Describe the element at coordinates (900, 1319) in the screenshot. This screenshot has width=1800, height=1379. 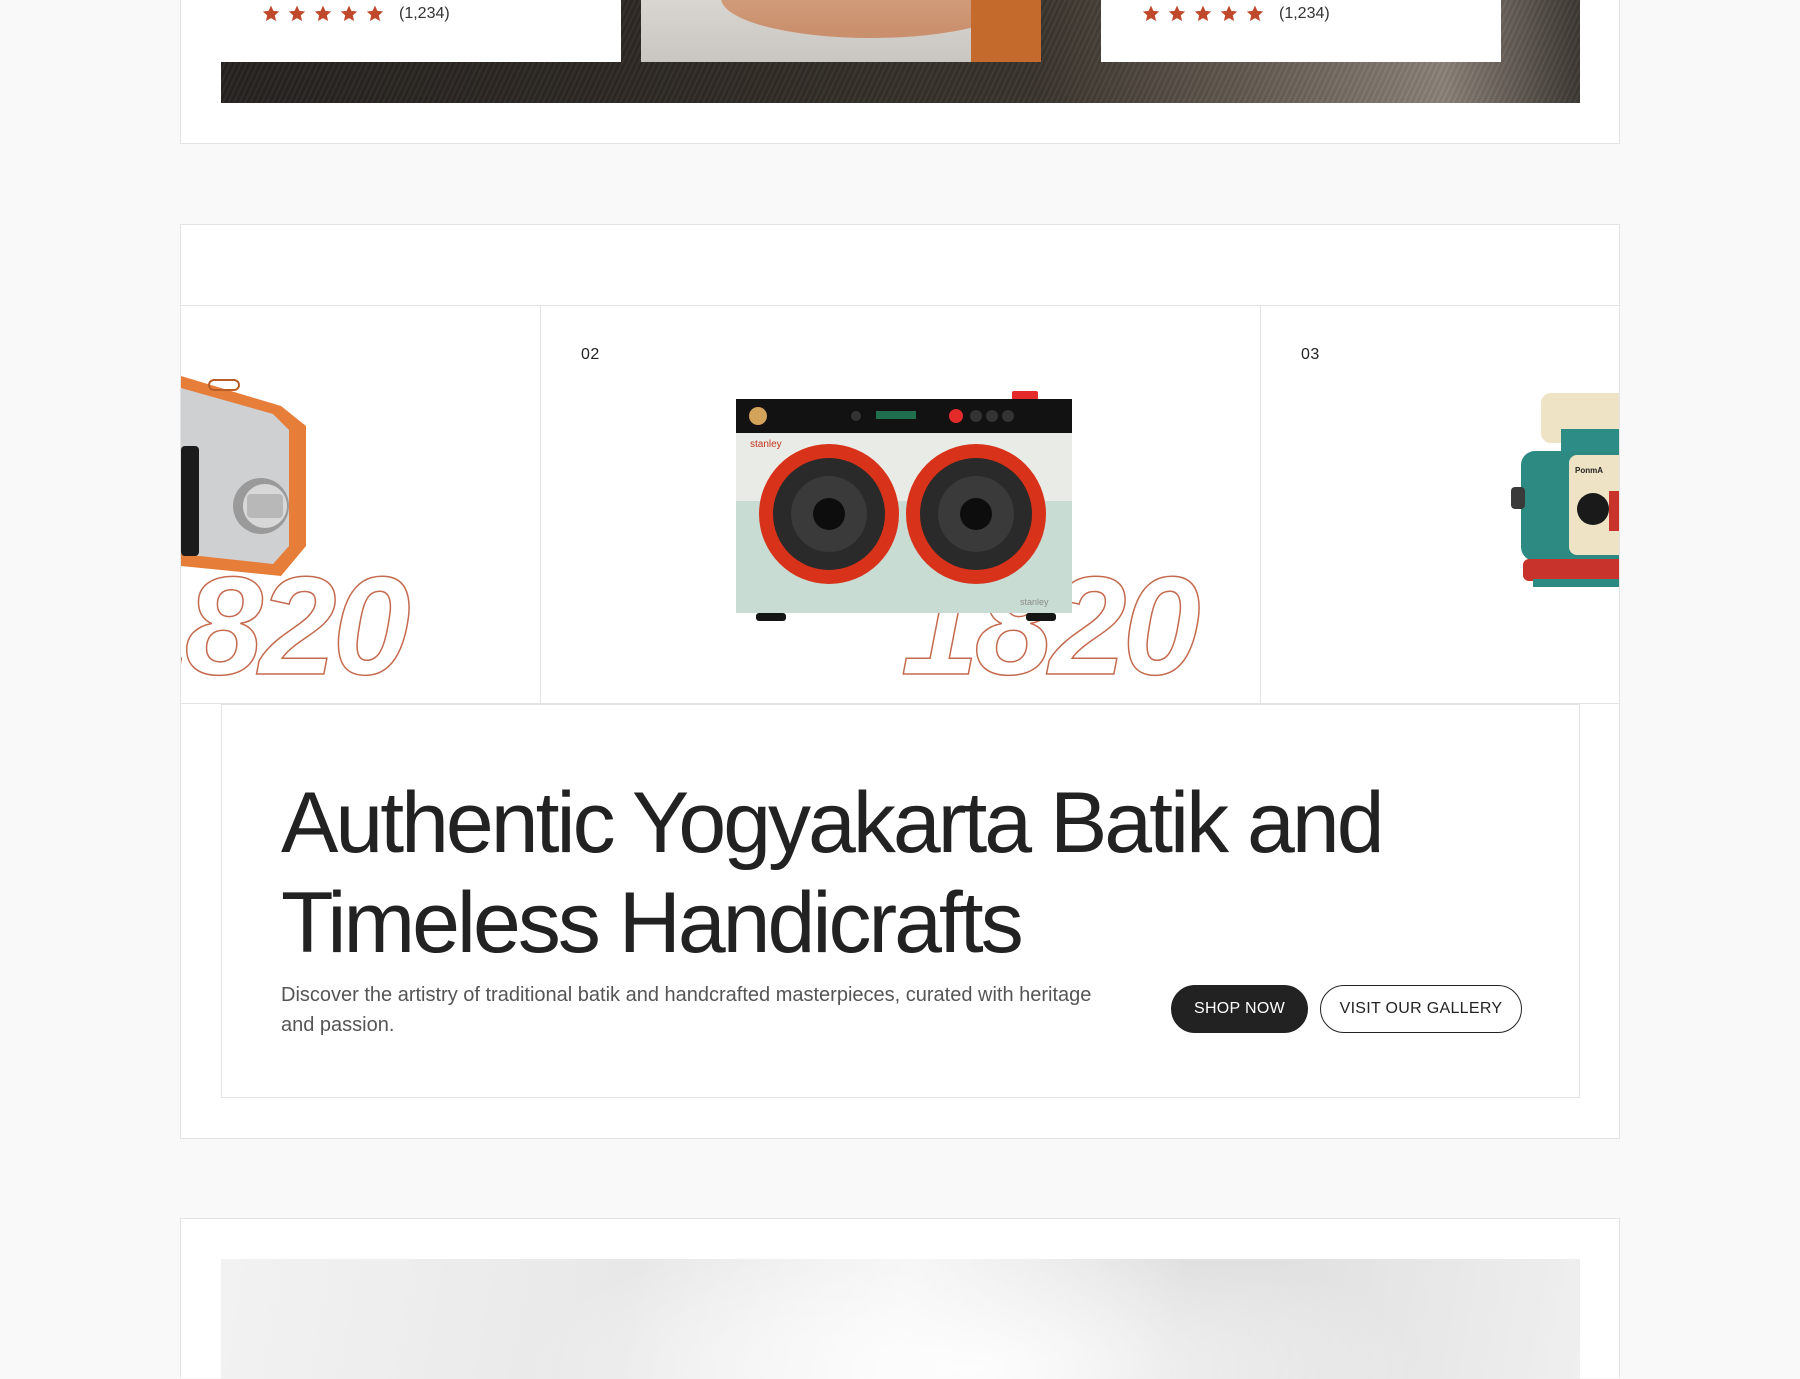
I see `fabric-background-photo` at that location.